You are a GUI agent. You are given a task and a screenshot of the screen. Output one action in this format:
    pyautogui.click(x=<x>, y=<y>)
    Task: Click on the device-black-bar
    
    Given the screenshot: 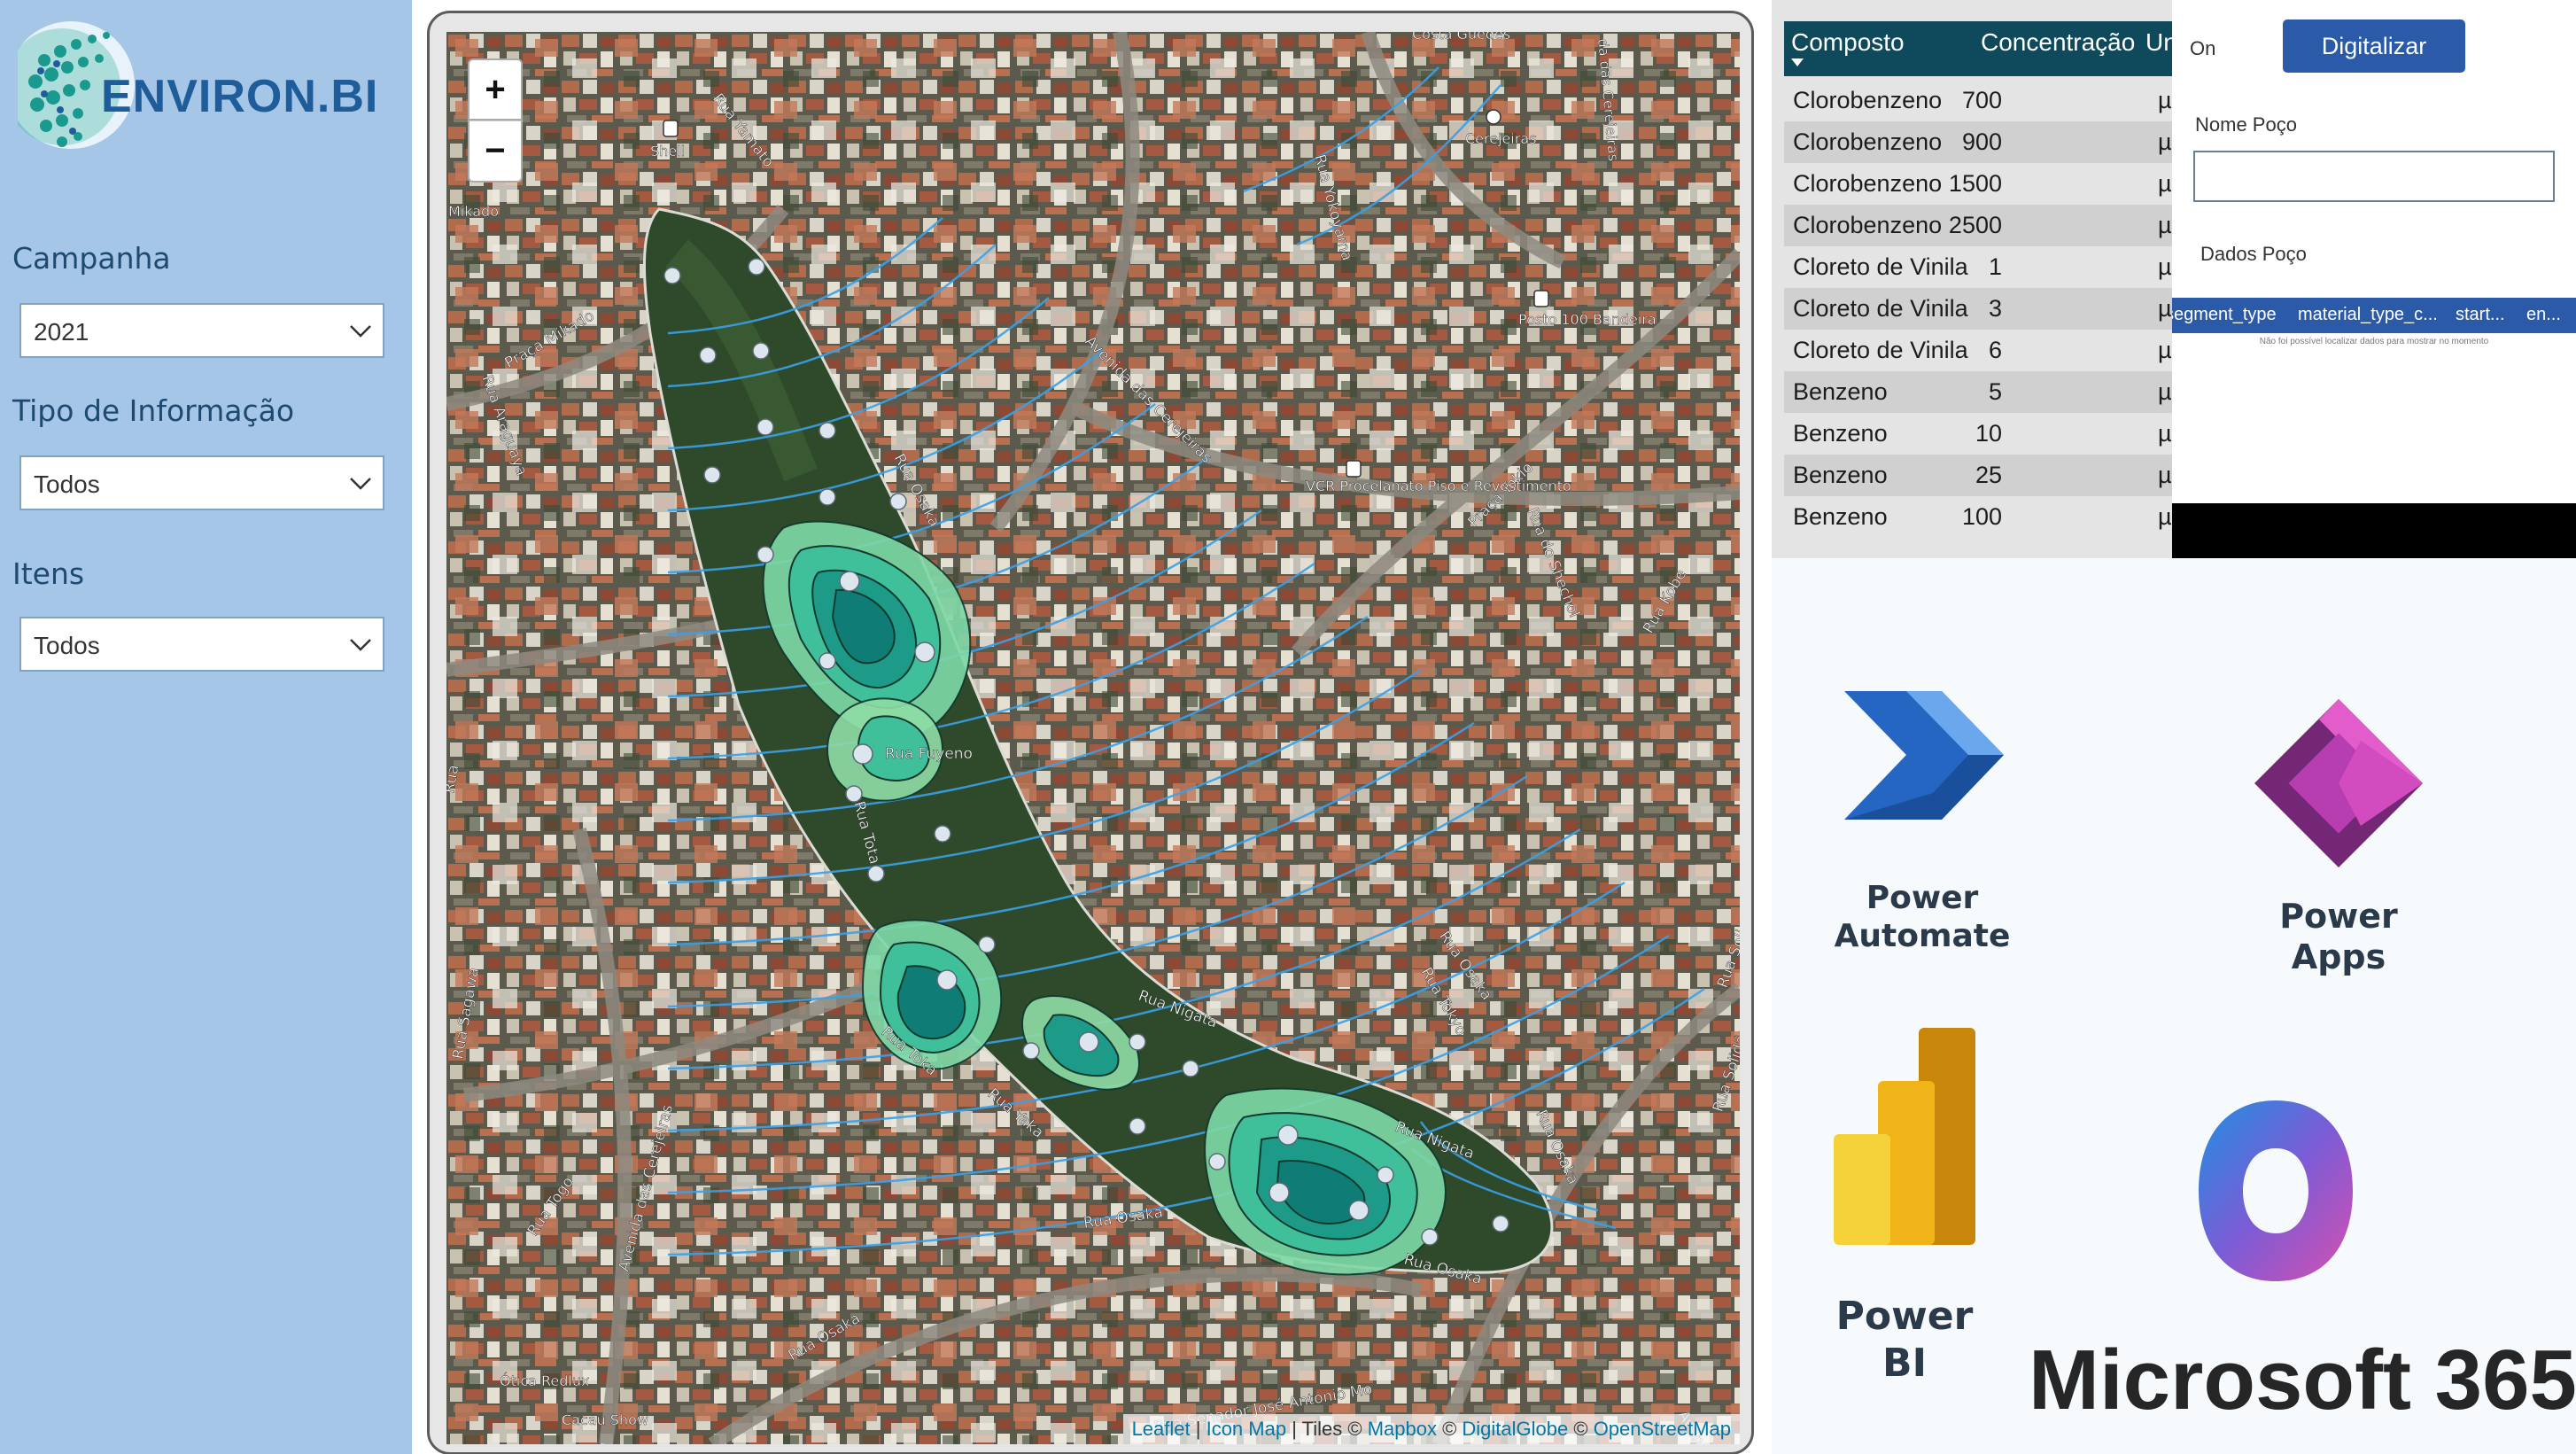 What is the action you would take?
    pyautogui.click(x=2374, y=532)
    